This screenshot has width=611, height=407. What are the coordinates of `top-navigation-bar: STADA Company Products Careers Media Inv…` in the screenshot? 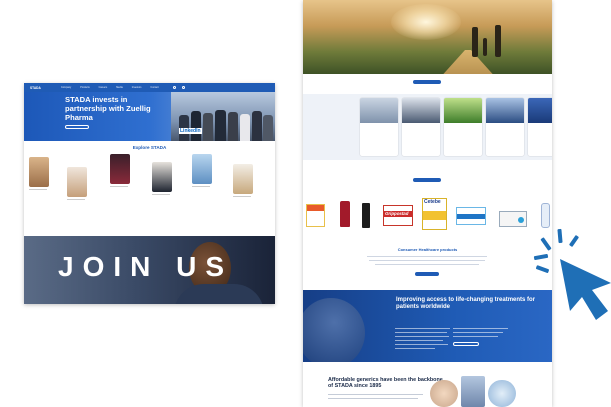 It's located at (149, 87).